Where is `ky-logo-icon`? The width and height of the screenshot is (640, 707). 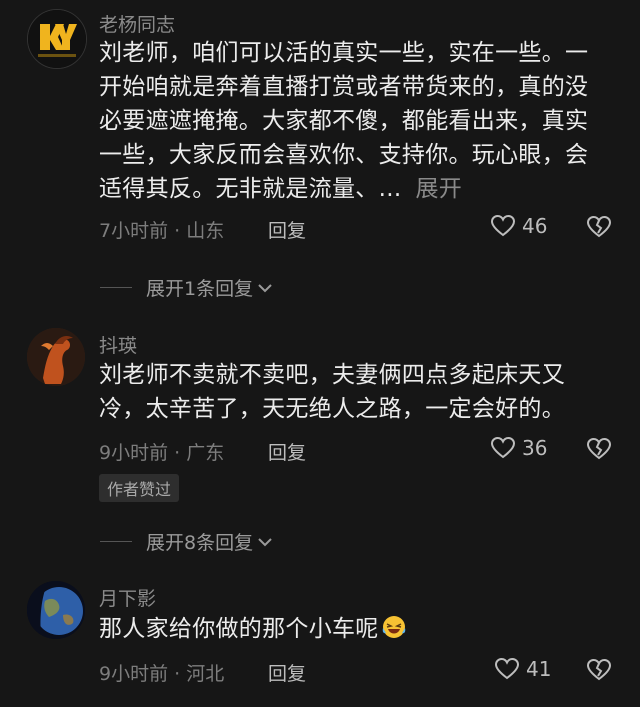
ky-logo-icon is located at coordinates (57, 39).